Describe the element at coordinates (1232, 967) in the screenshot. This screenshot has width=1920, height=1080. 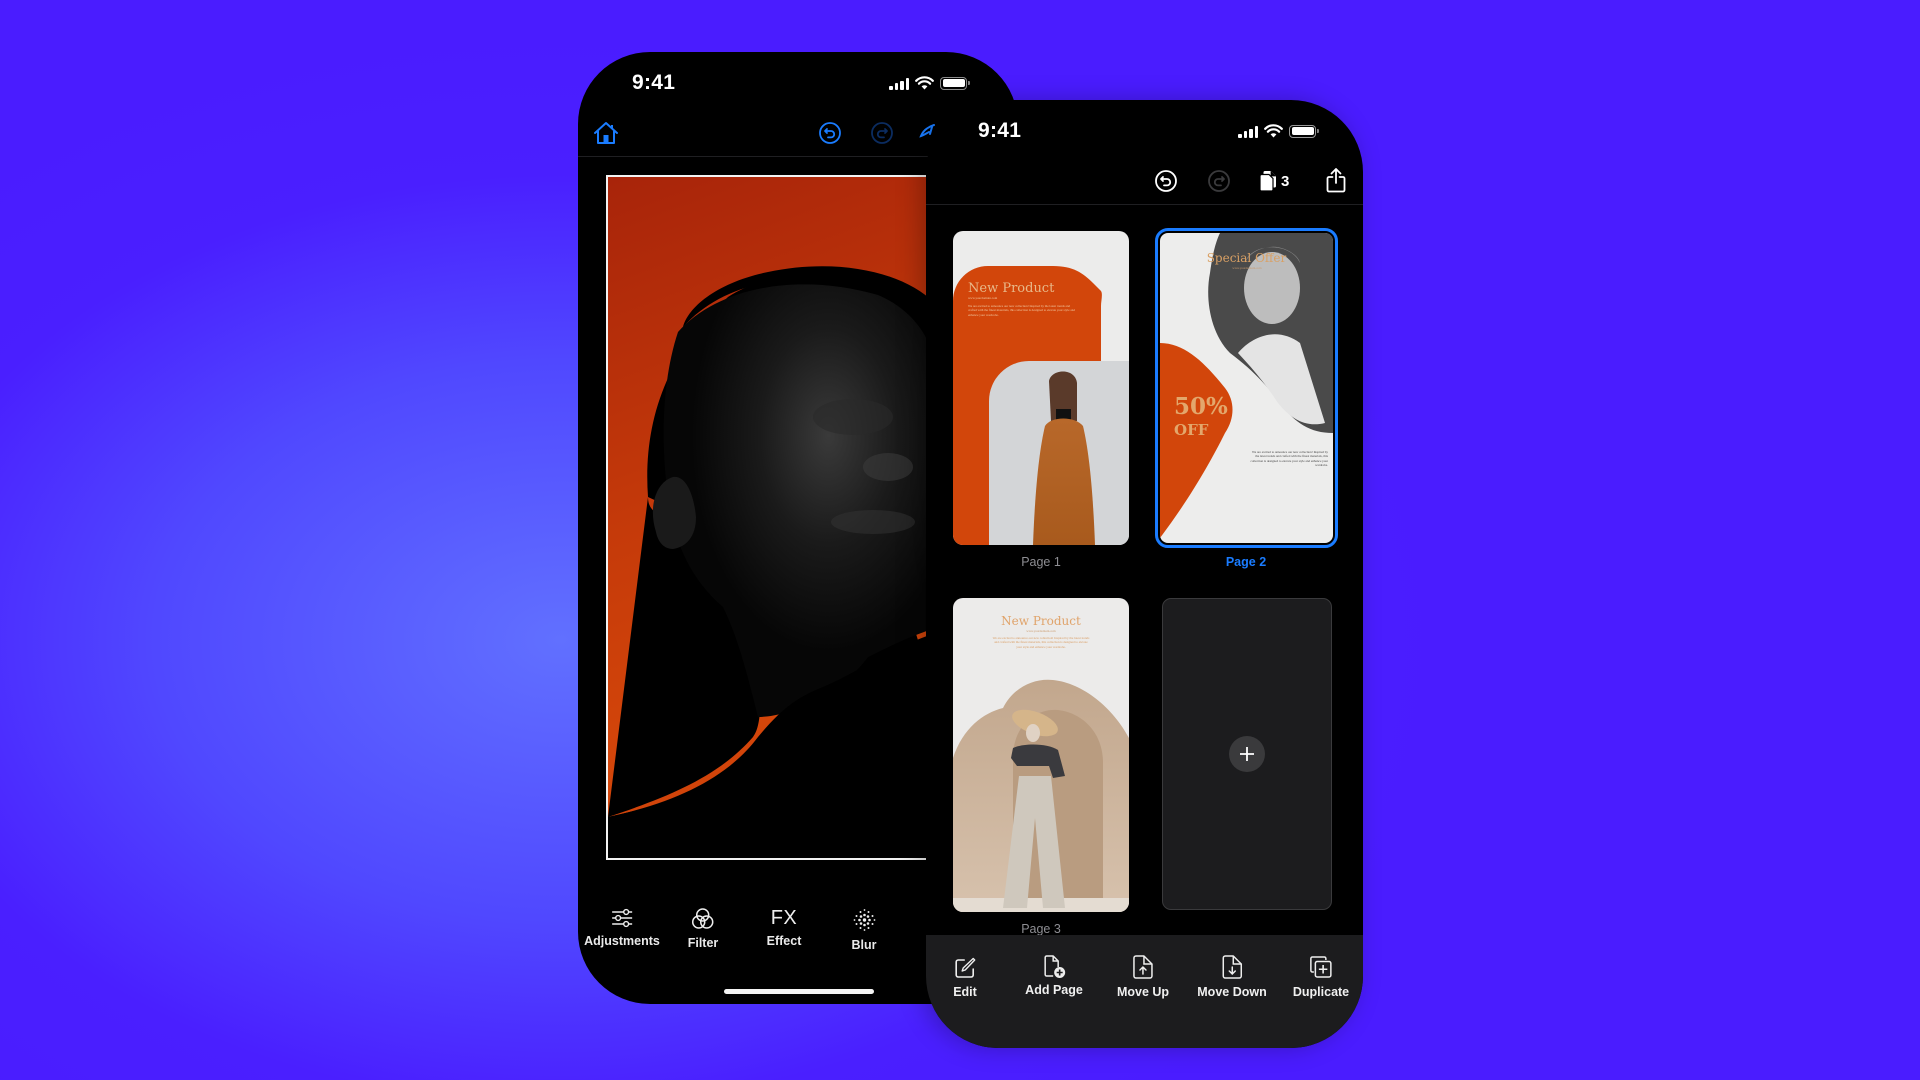
I see `move-down-icon` at that location.